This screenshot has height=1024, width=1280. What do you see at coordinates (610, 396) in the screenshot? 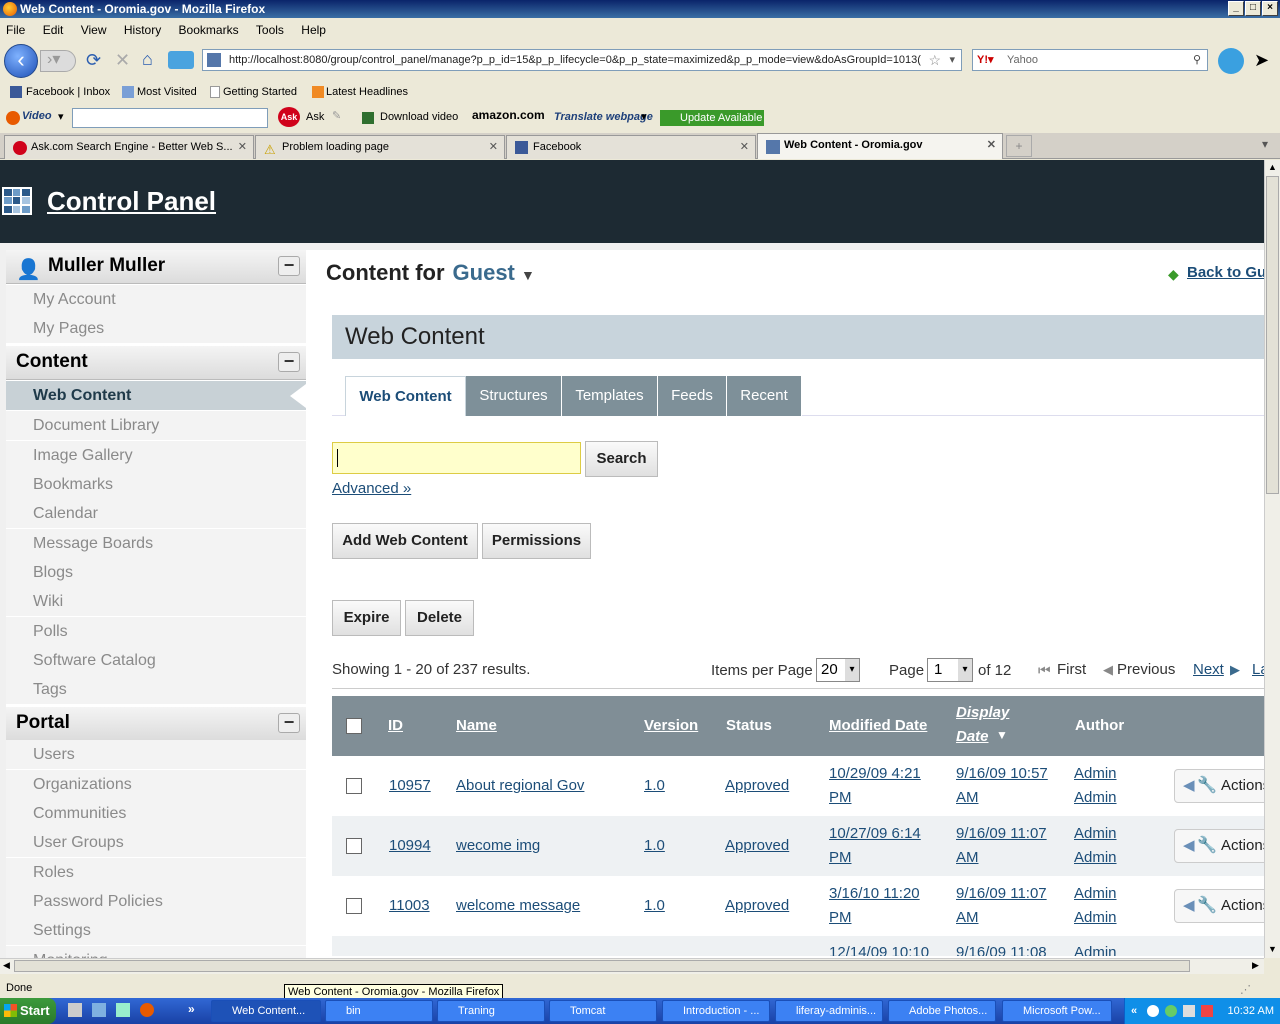
I see `tab-templates: Templates` at bounding box center [610, 396].